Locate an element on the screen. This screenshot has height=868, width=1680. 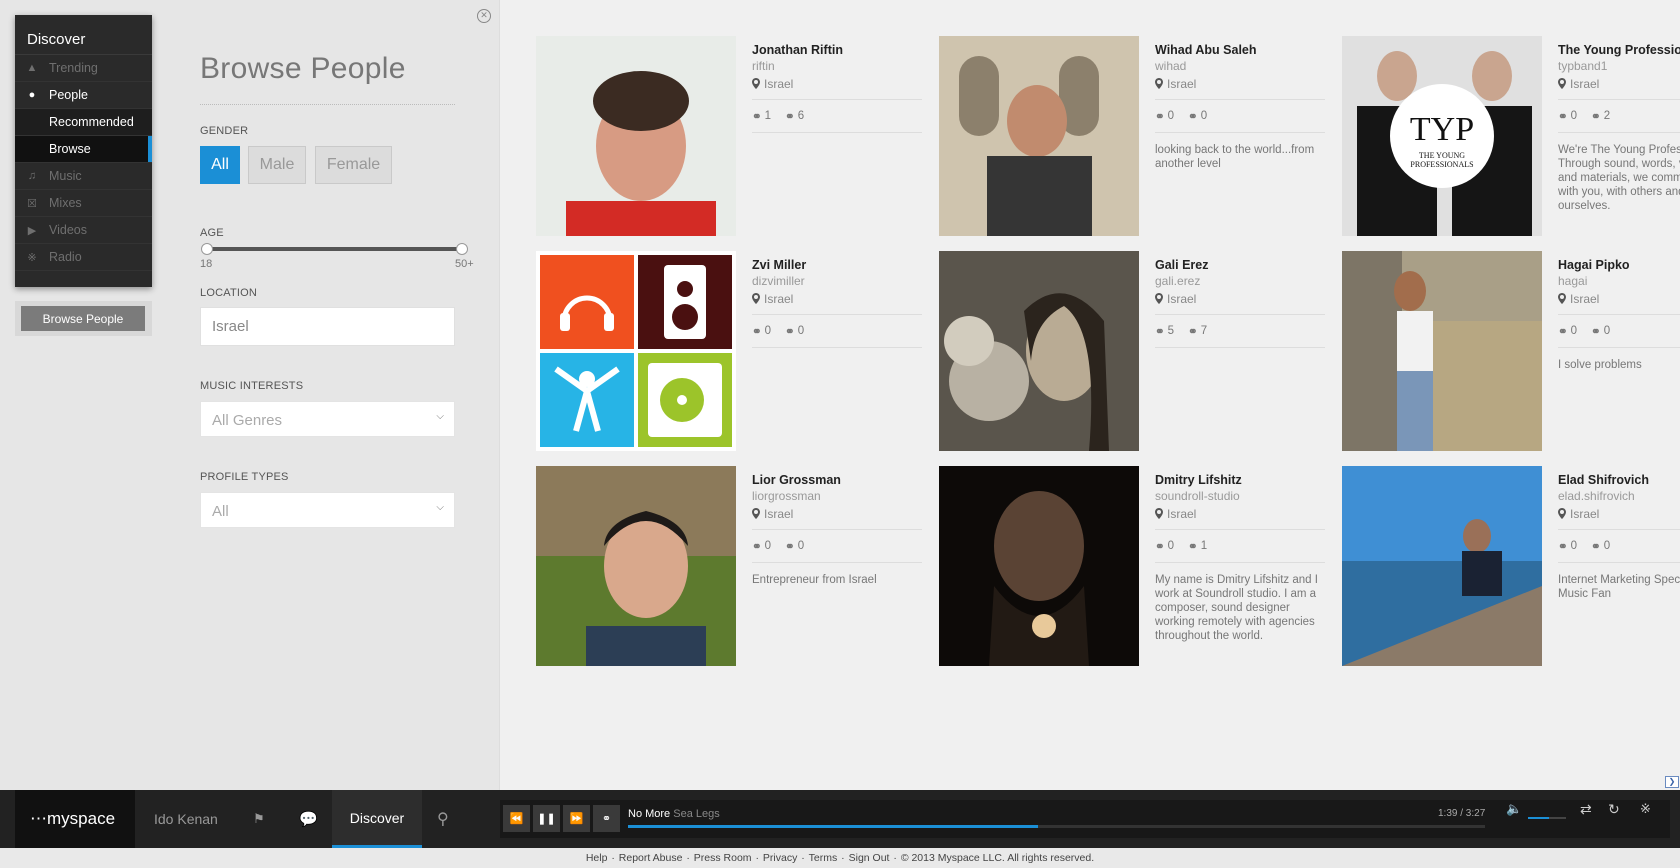
profile-types-select: All ⌵ is located at coordinates (327, 510).